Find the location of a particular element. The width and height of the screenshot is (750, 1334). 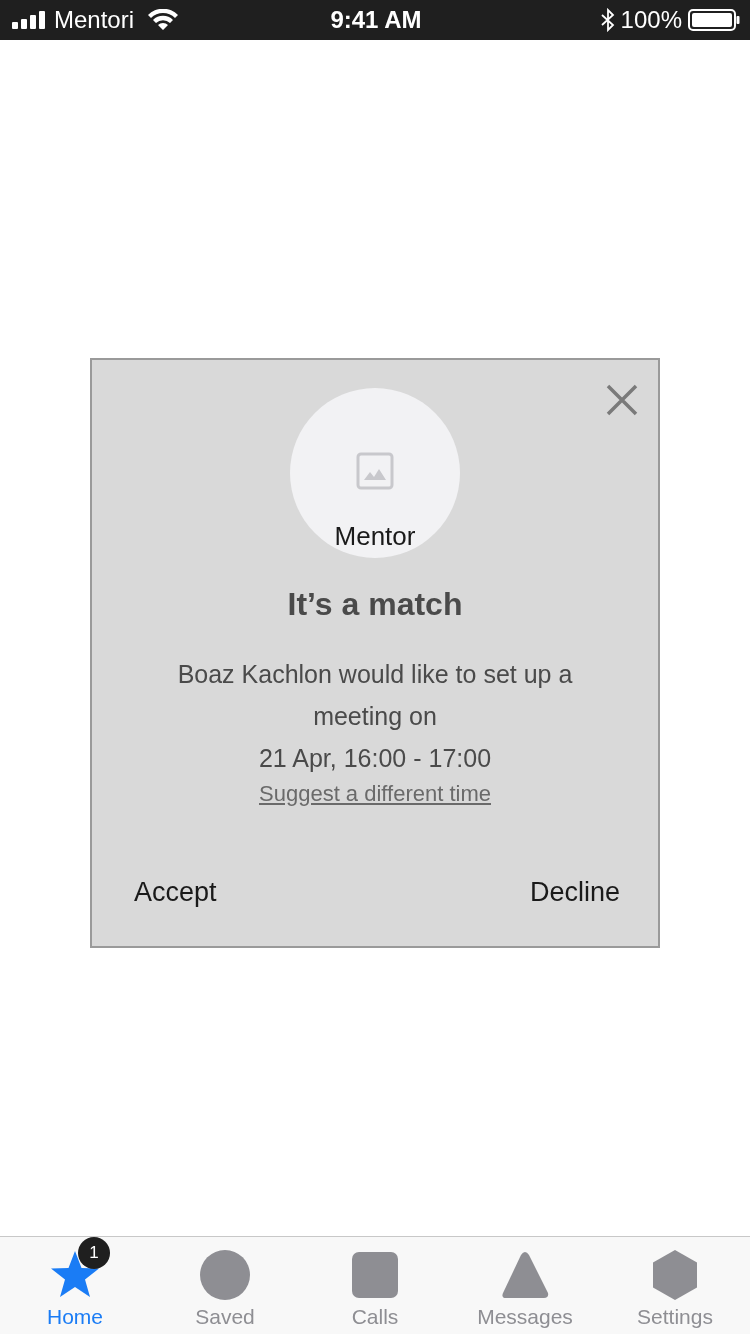

avatar-label: Mentor is located at coordinates (375, 536).